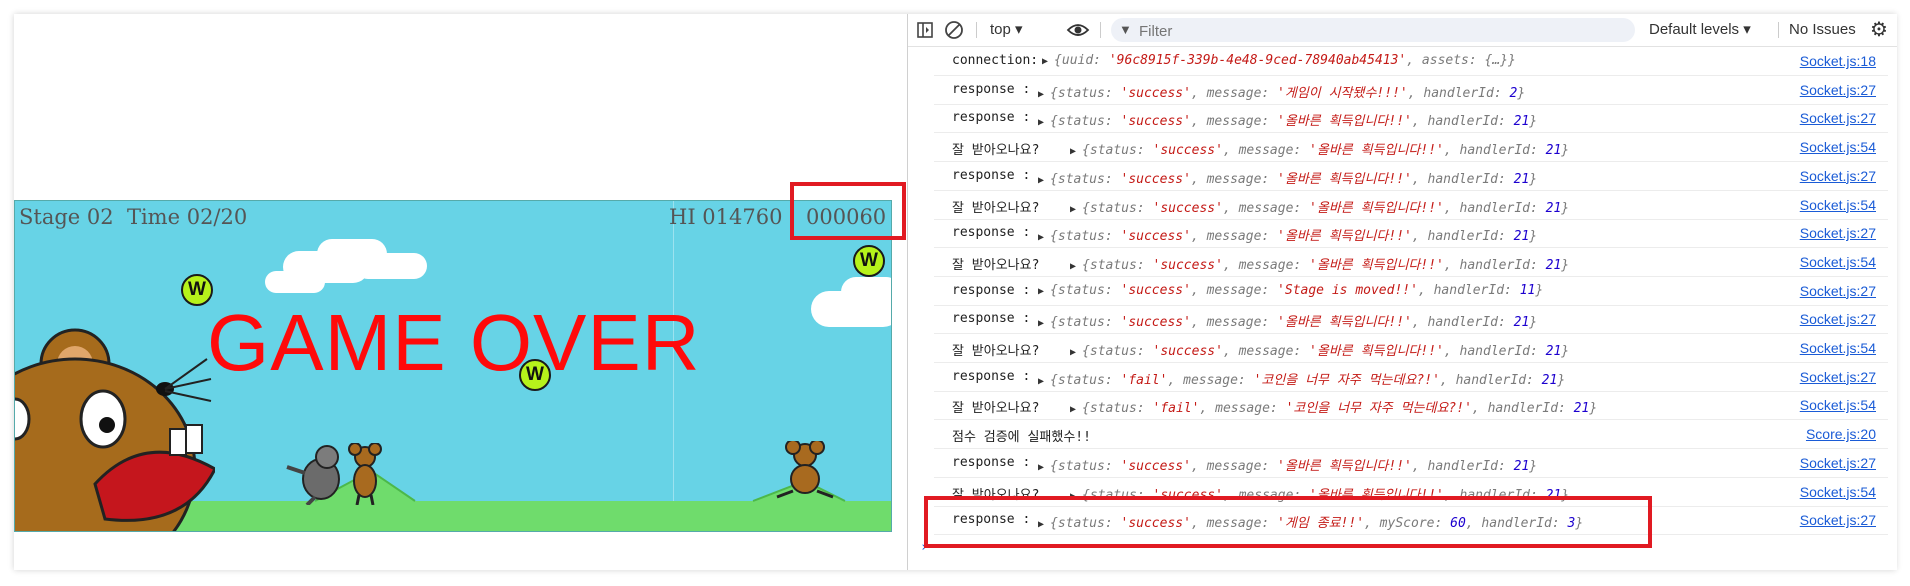 The height and width of the screenshot is (586, 1910). I want to click on log-source-link: Socket.js:18, so click(1838, 61).